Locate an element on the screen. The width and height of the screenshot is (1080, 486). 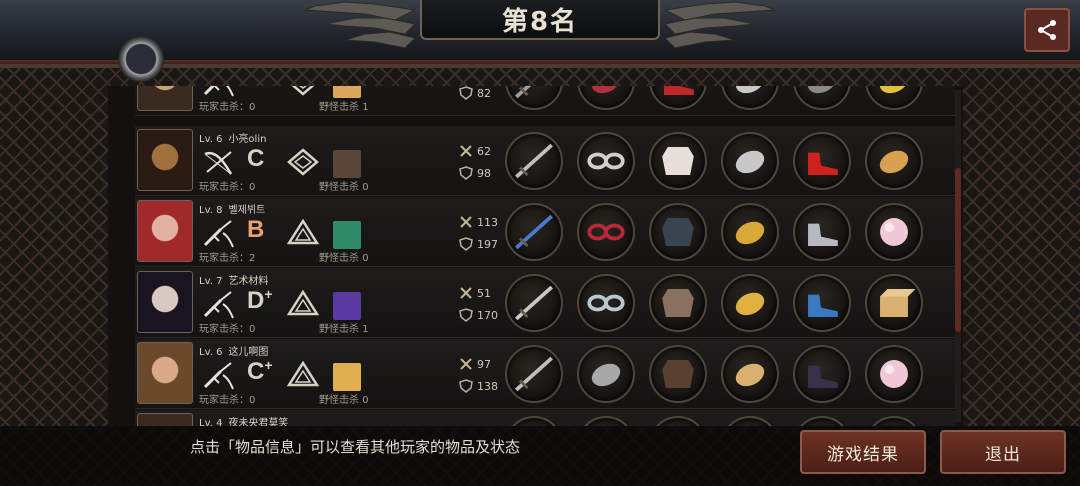
player-row: Lv. 4 夜未央君莫笑 is located at coordinates (545, 418).